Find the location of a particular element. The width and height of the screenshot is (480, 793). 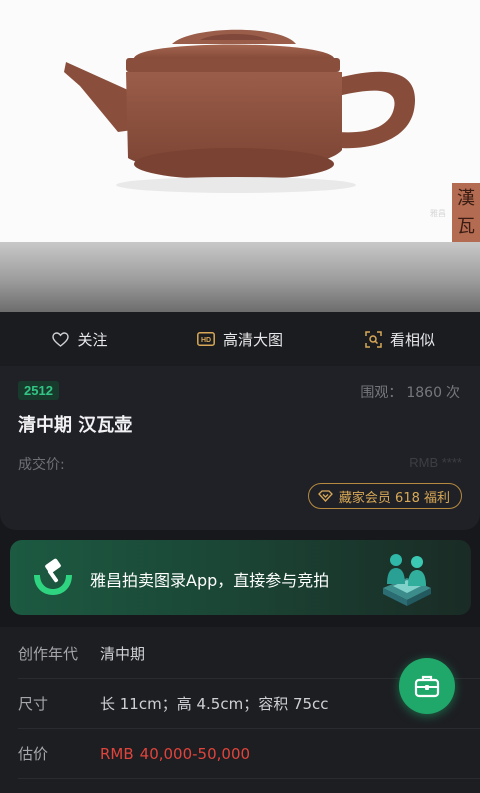

svg-text: HD is located at coordinates (206, 340).